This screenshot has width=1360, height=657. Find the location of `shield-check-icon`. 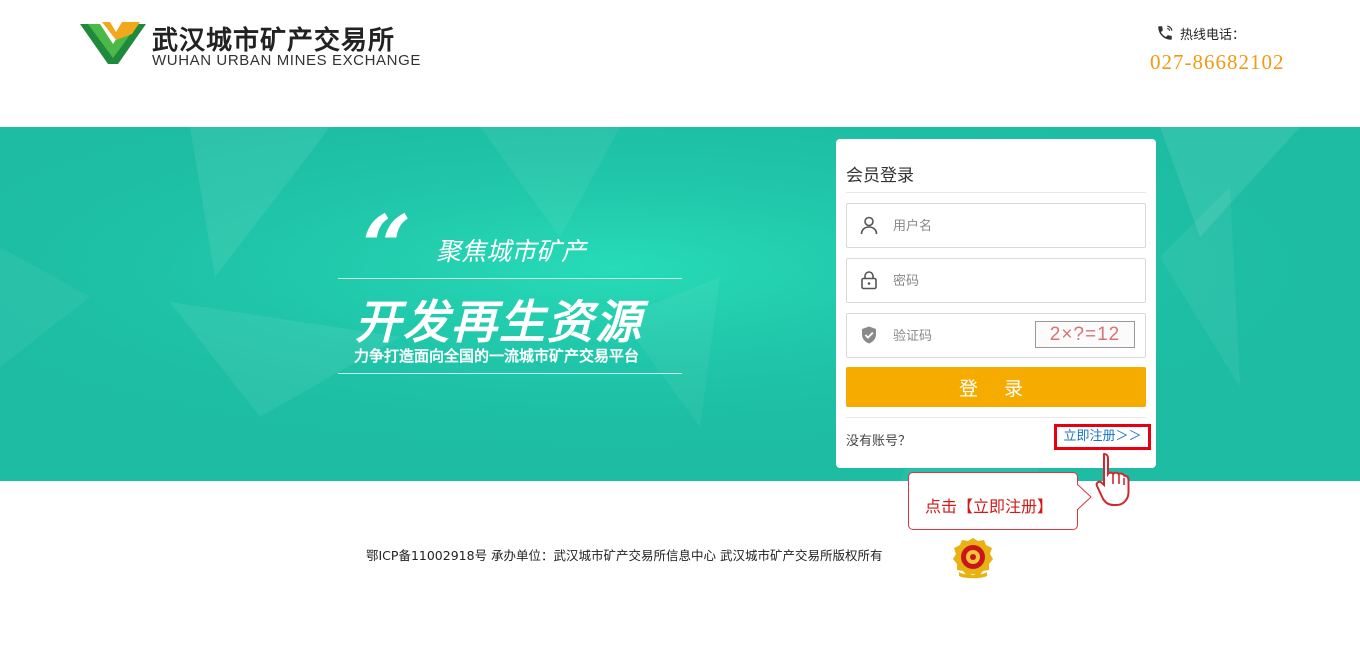

shield-check-icon is located at coordinates (869, 335).